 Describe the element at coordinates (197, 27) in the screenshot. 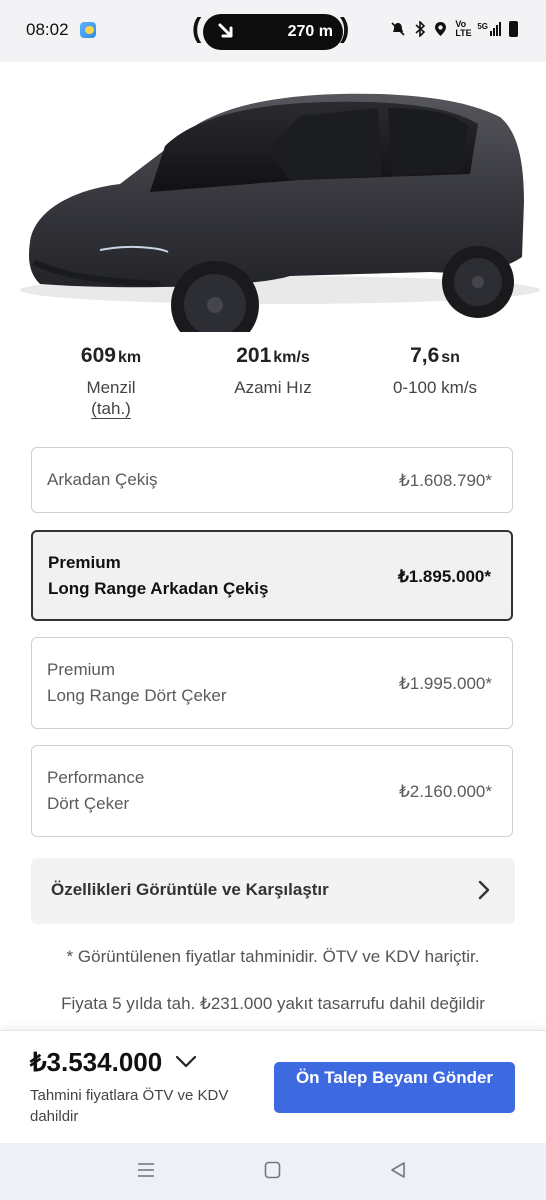

I see `nav-indicator-left-bracket: (` at that location.